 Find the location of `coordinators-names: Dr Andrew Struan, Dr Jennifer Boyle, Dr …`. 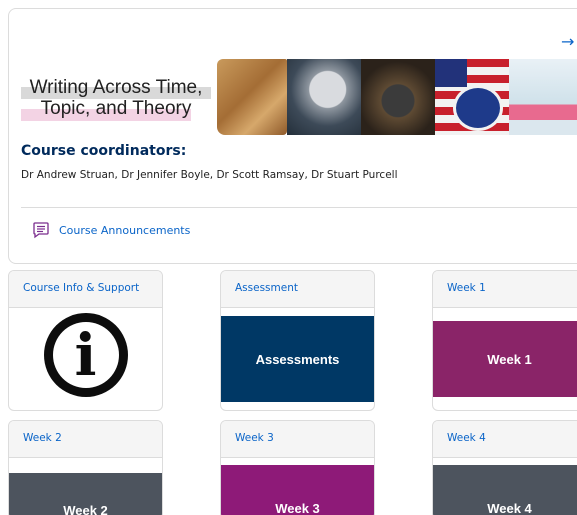

coordinators-names: Dr Andrew Struan, Dr Jennifer Boyle, Dr … is located at coordinates (209, 175).